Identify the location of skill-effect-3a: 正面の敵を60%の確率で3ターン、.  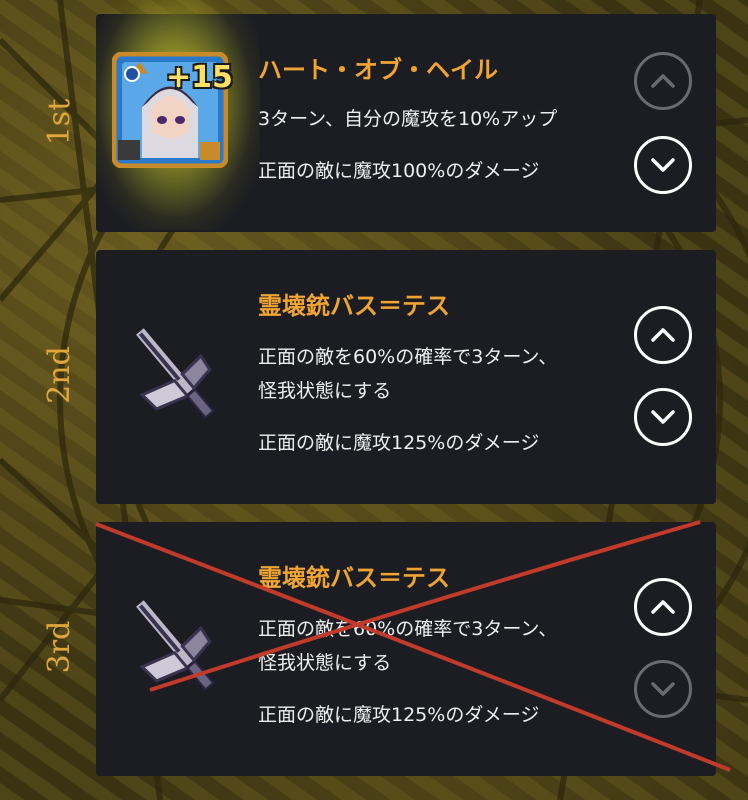
(408, 629).